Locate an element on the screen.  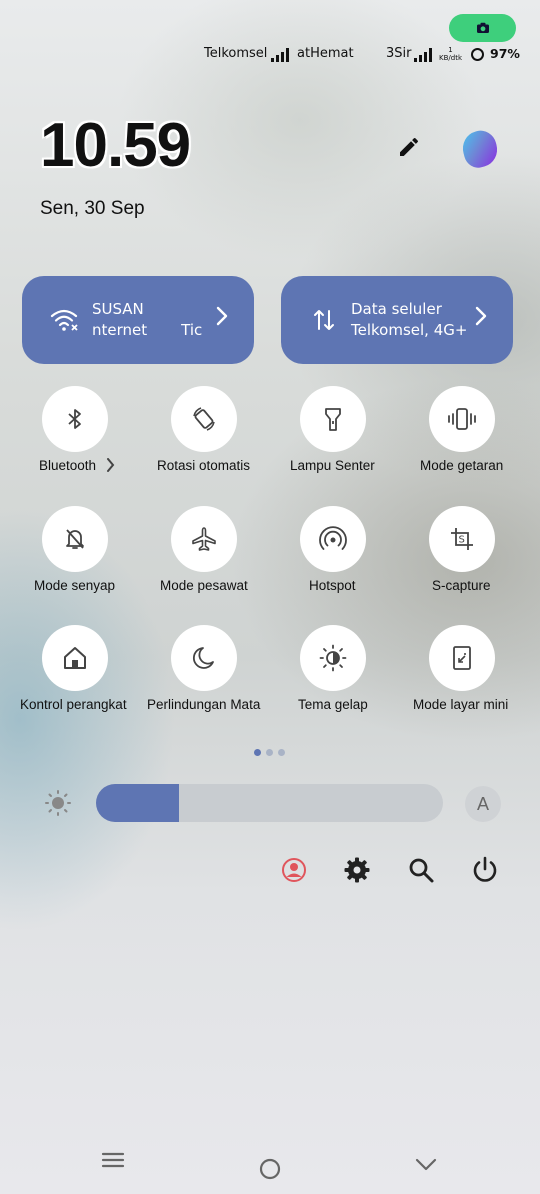
wifi-tile: SUSAN nternet Tic is located at coordinates (138, 320).